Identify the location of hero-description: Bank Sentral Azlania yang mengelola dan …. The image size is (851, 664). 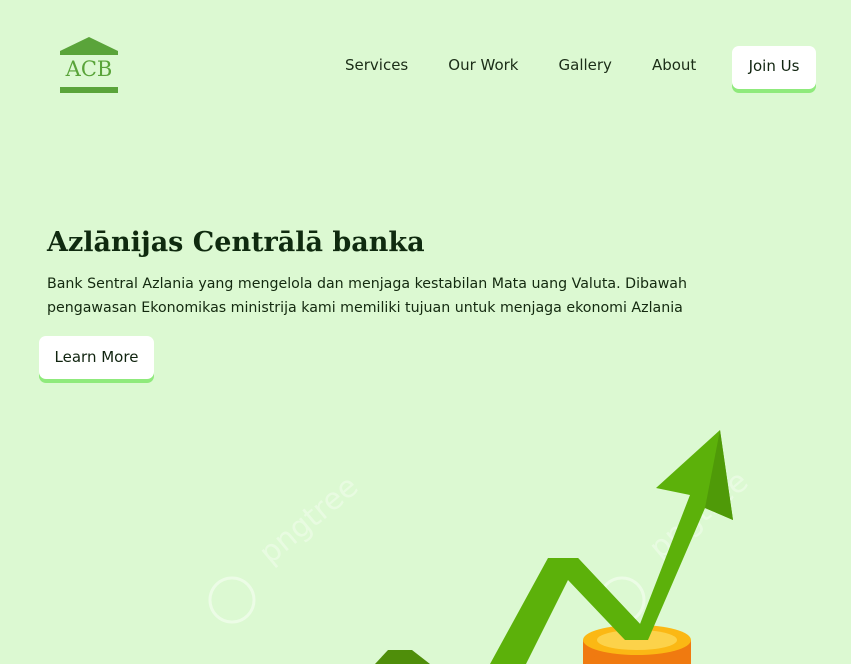
(397, 296).